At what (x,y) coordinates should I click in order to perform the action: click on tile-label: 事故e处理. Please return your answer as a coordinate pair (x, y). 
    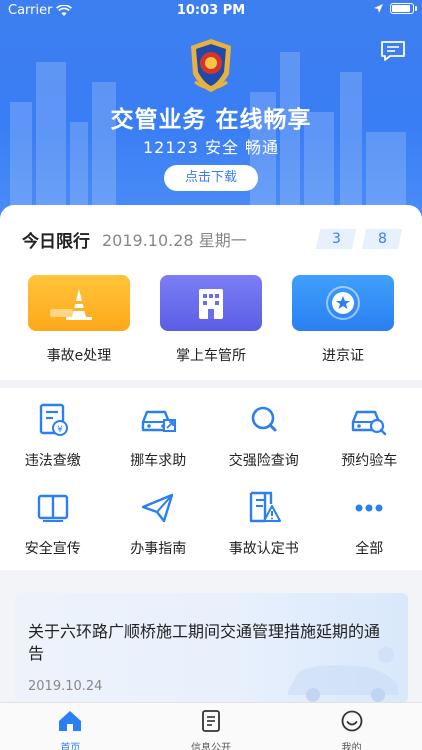
    Looking at the image, I should click on (79, 356).